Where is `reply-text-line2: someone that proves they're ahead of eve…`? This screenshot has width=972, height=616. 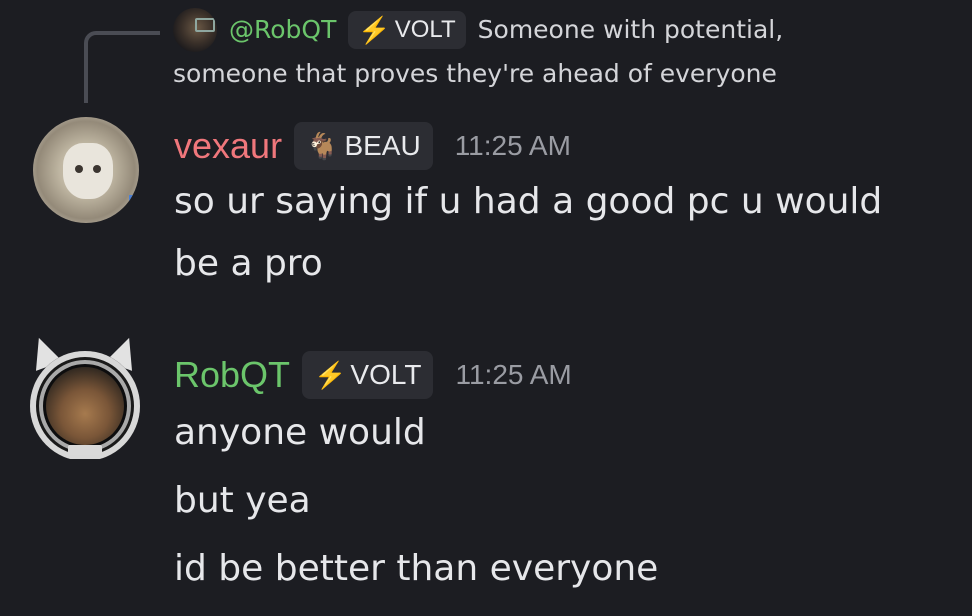
reply-text-line2: someone that proves they're ahead of eve… is located at coordinates (475, 73).